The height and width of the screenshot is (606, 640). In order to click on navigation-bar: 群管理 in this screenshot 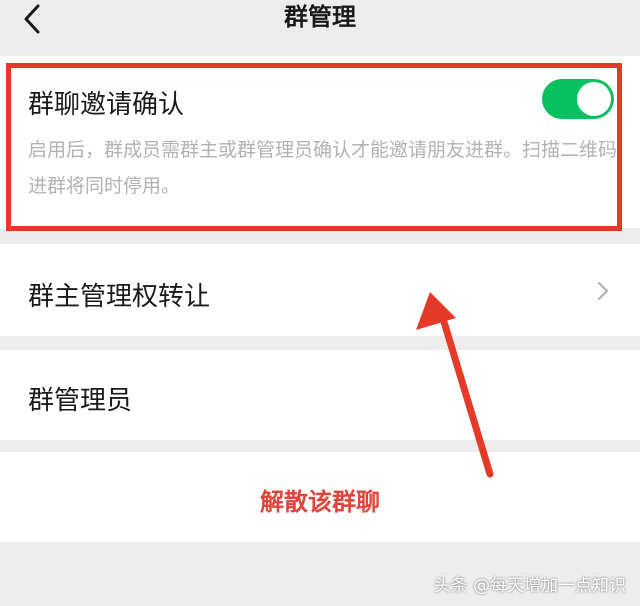, I will do `click(320, 23)`.